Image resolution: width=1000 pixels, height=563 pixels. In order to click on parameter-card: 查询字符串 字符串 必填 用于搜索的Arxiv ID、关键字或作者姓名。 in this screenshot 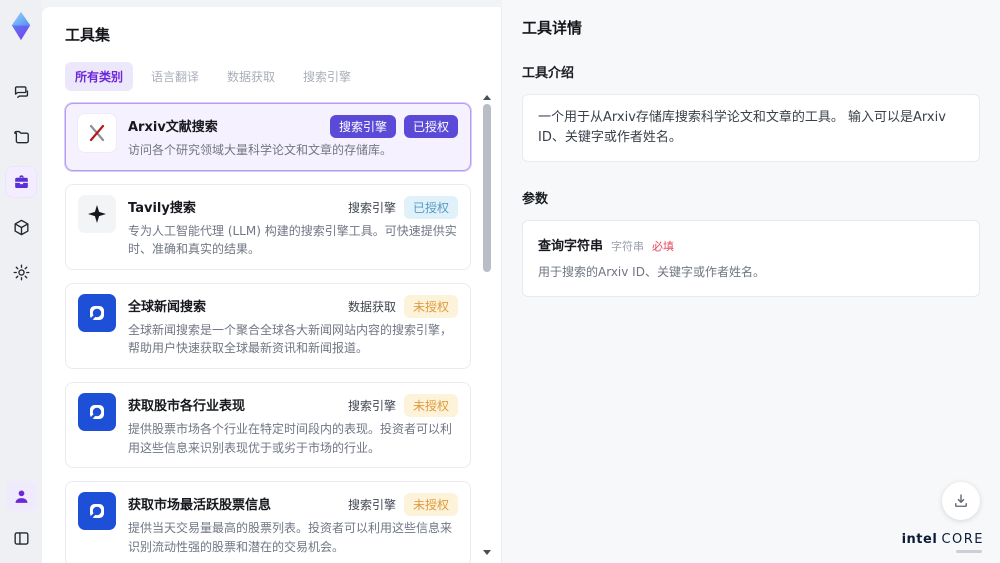, I will do `click(751, 259)`.